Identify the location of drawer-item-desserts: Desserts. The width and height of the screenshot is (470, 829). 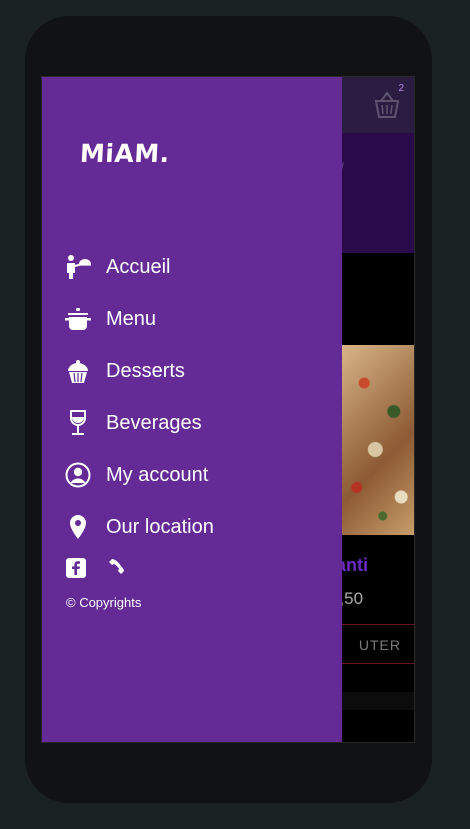
(124, 371).